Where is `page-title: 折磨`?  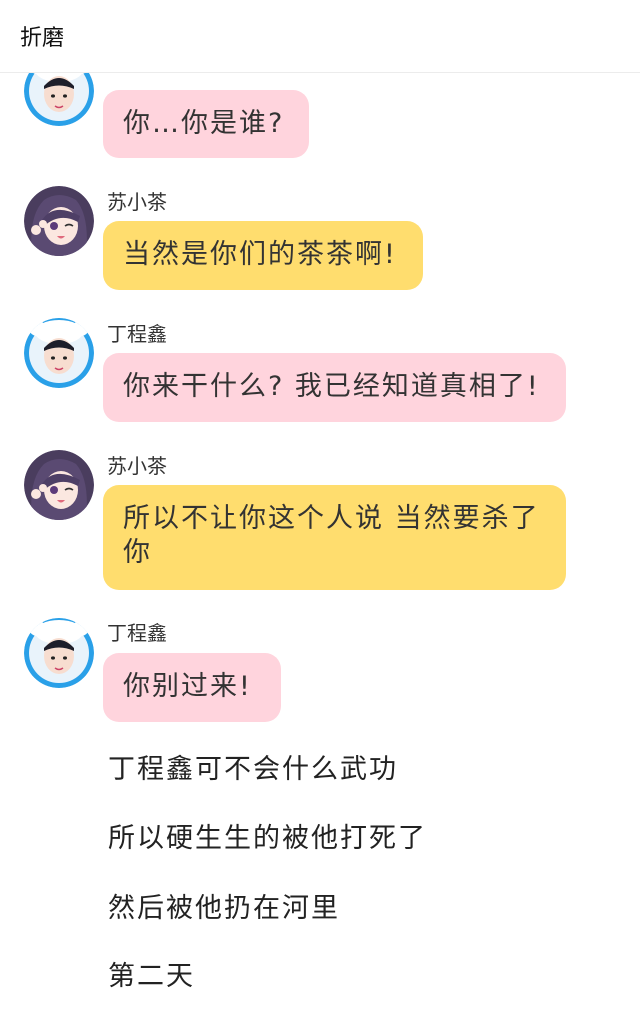 page-title: 折磨 is located at coordinates (42, 38).